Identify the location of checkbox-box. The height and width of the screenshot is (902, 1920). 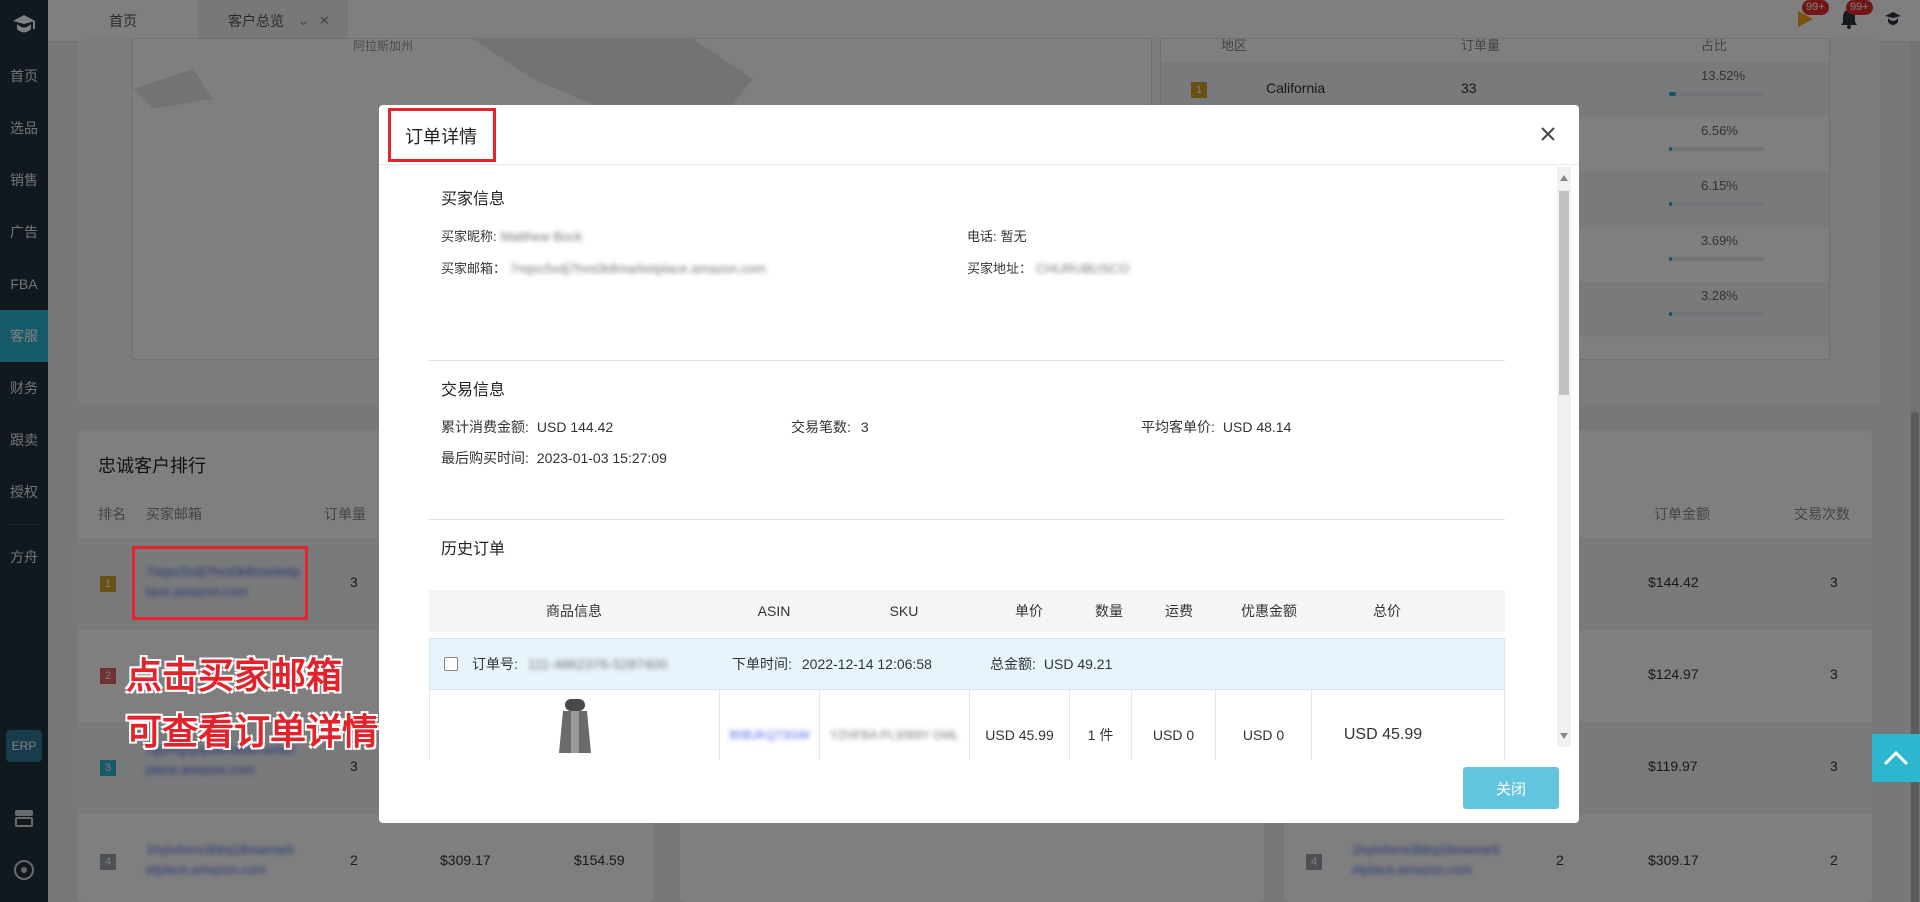
(451, 664).